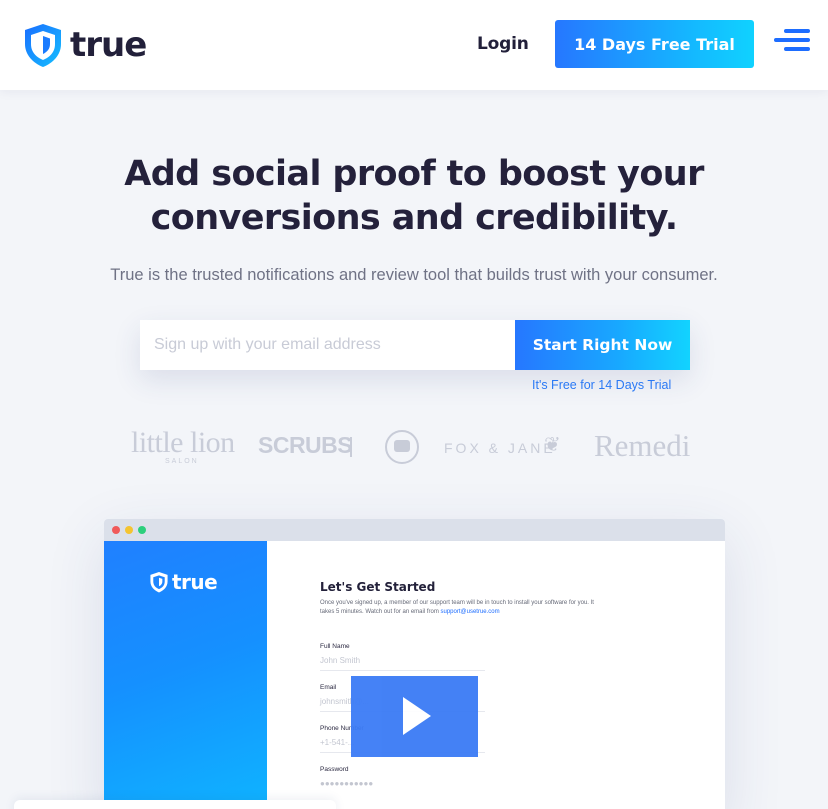  Describe the element at coordinates (335, 646) in the screenshot. I see `full-name-label: Full Name` at that location.